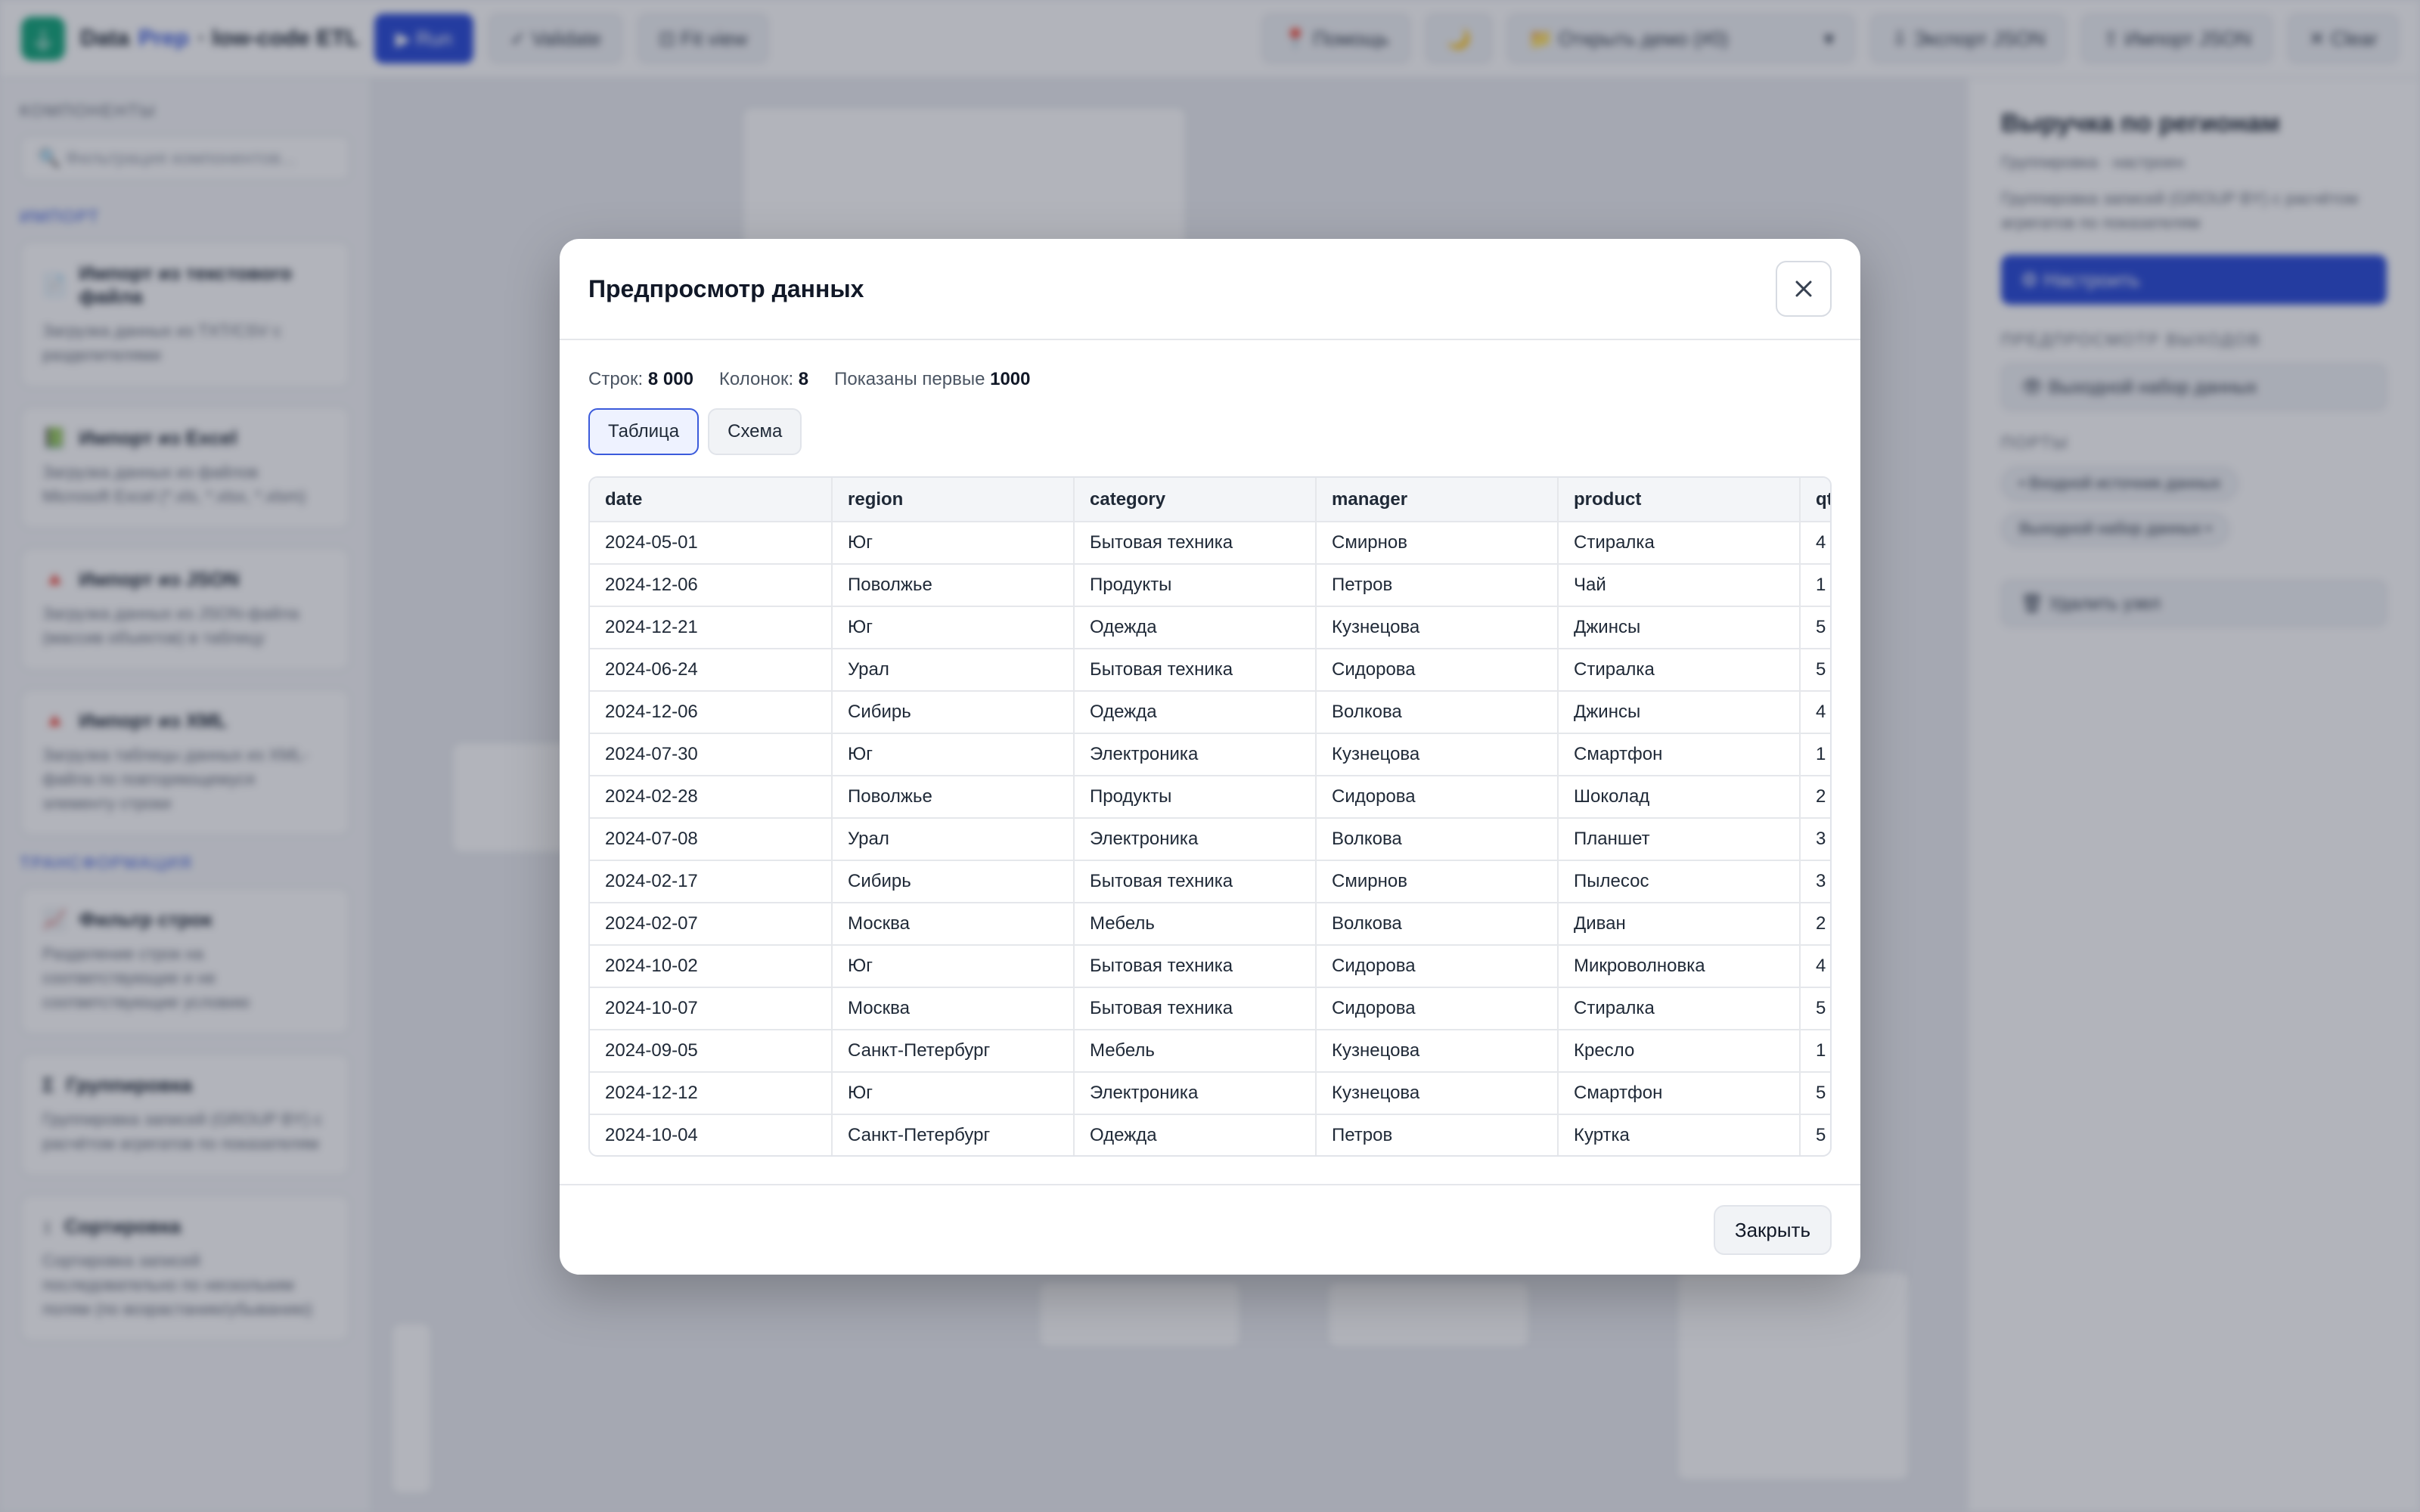 Image resolution: width=2420 pixels, height=1512 pixels. I want to click on table-cell: 2024-02-17, so click(711, 881).